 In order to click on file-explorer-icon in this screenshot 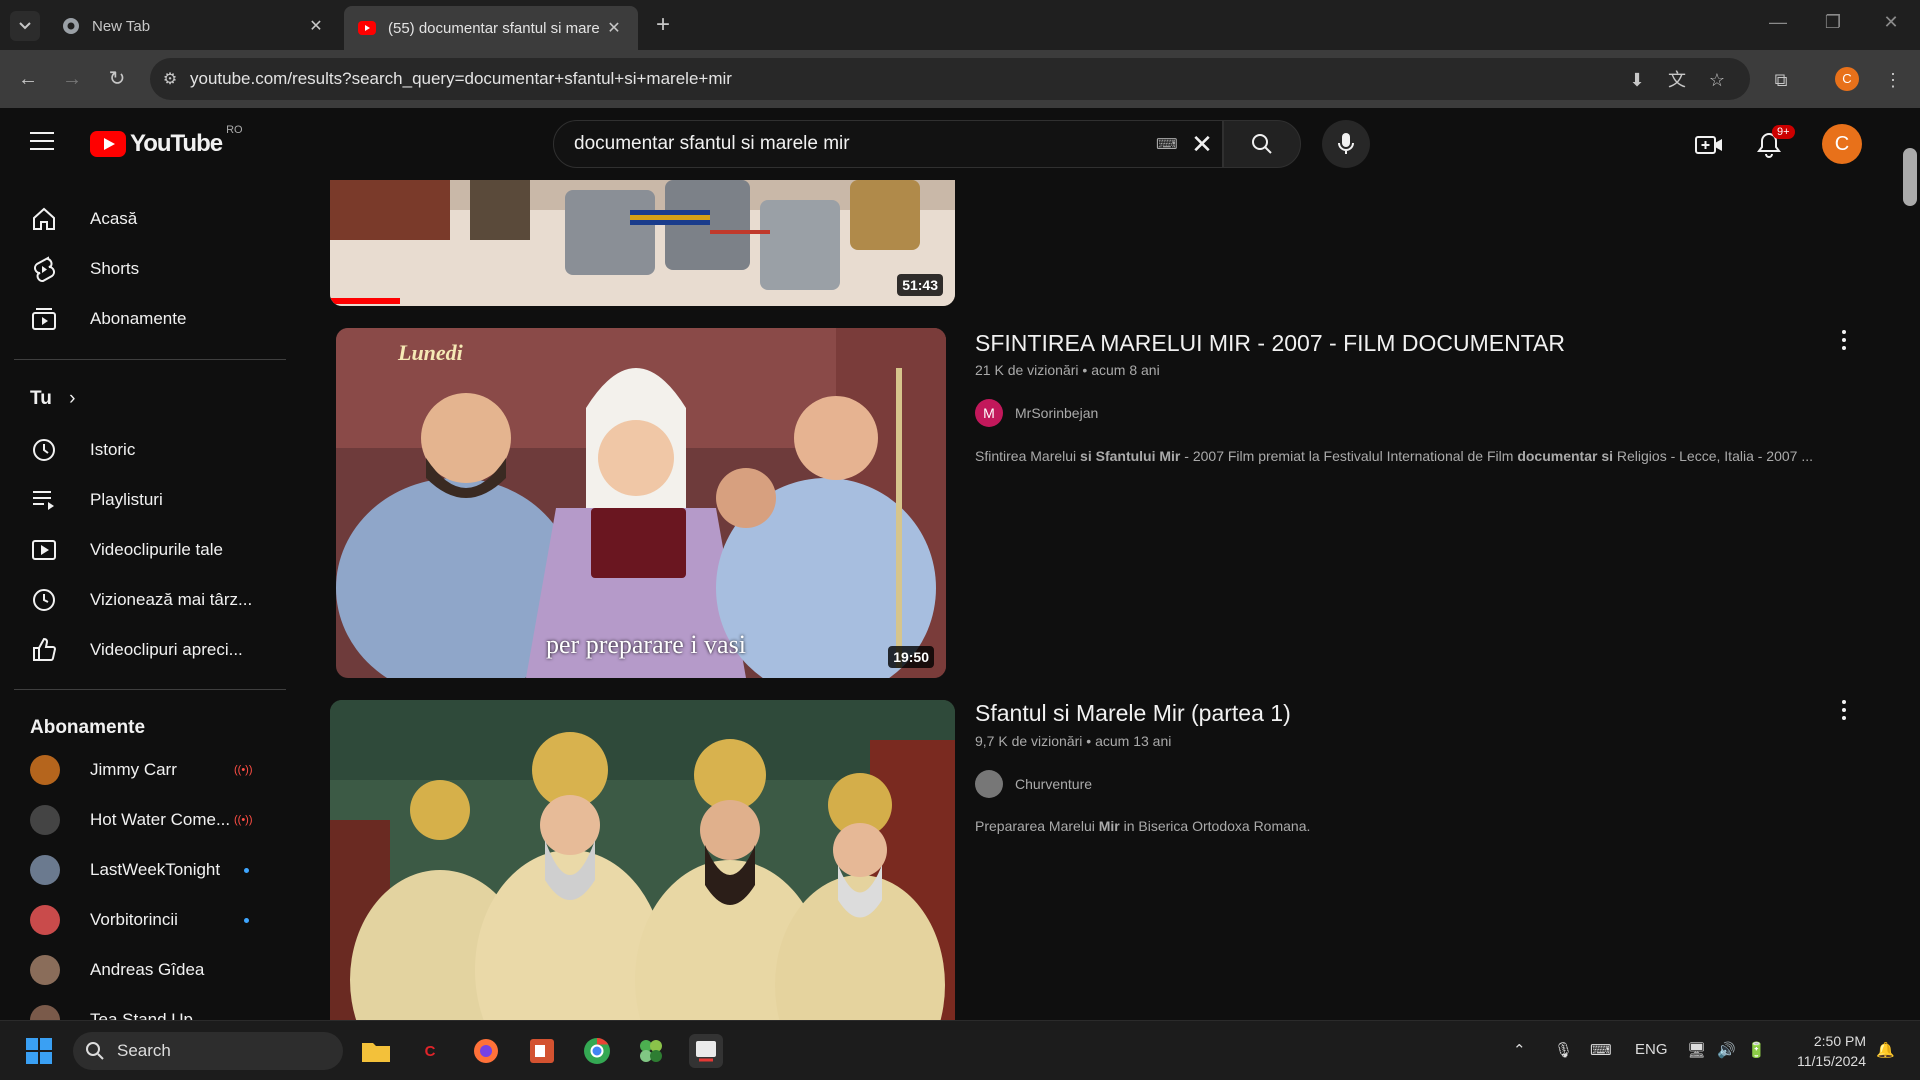, I will do `click(376, 1051)`.